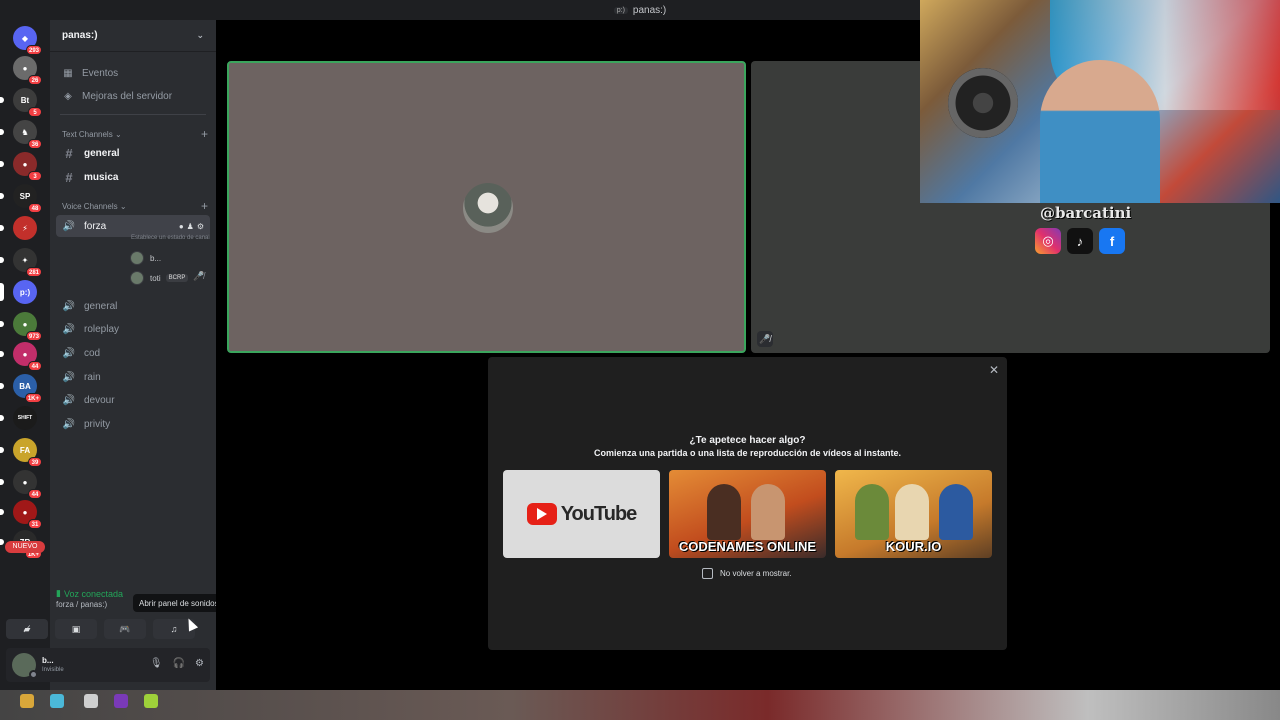  What do you see at coordinates (92, 377) in the screenshot?
I see `channel-label: rain` at bounding box center [92, 377].